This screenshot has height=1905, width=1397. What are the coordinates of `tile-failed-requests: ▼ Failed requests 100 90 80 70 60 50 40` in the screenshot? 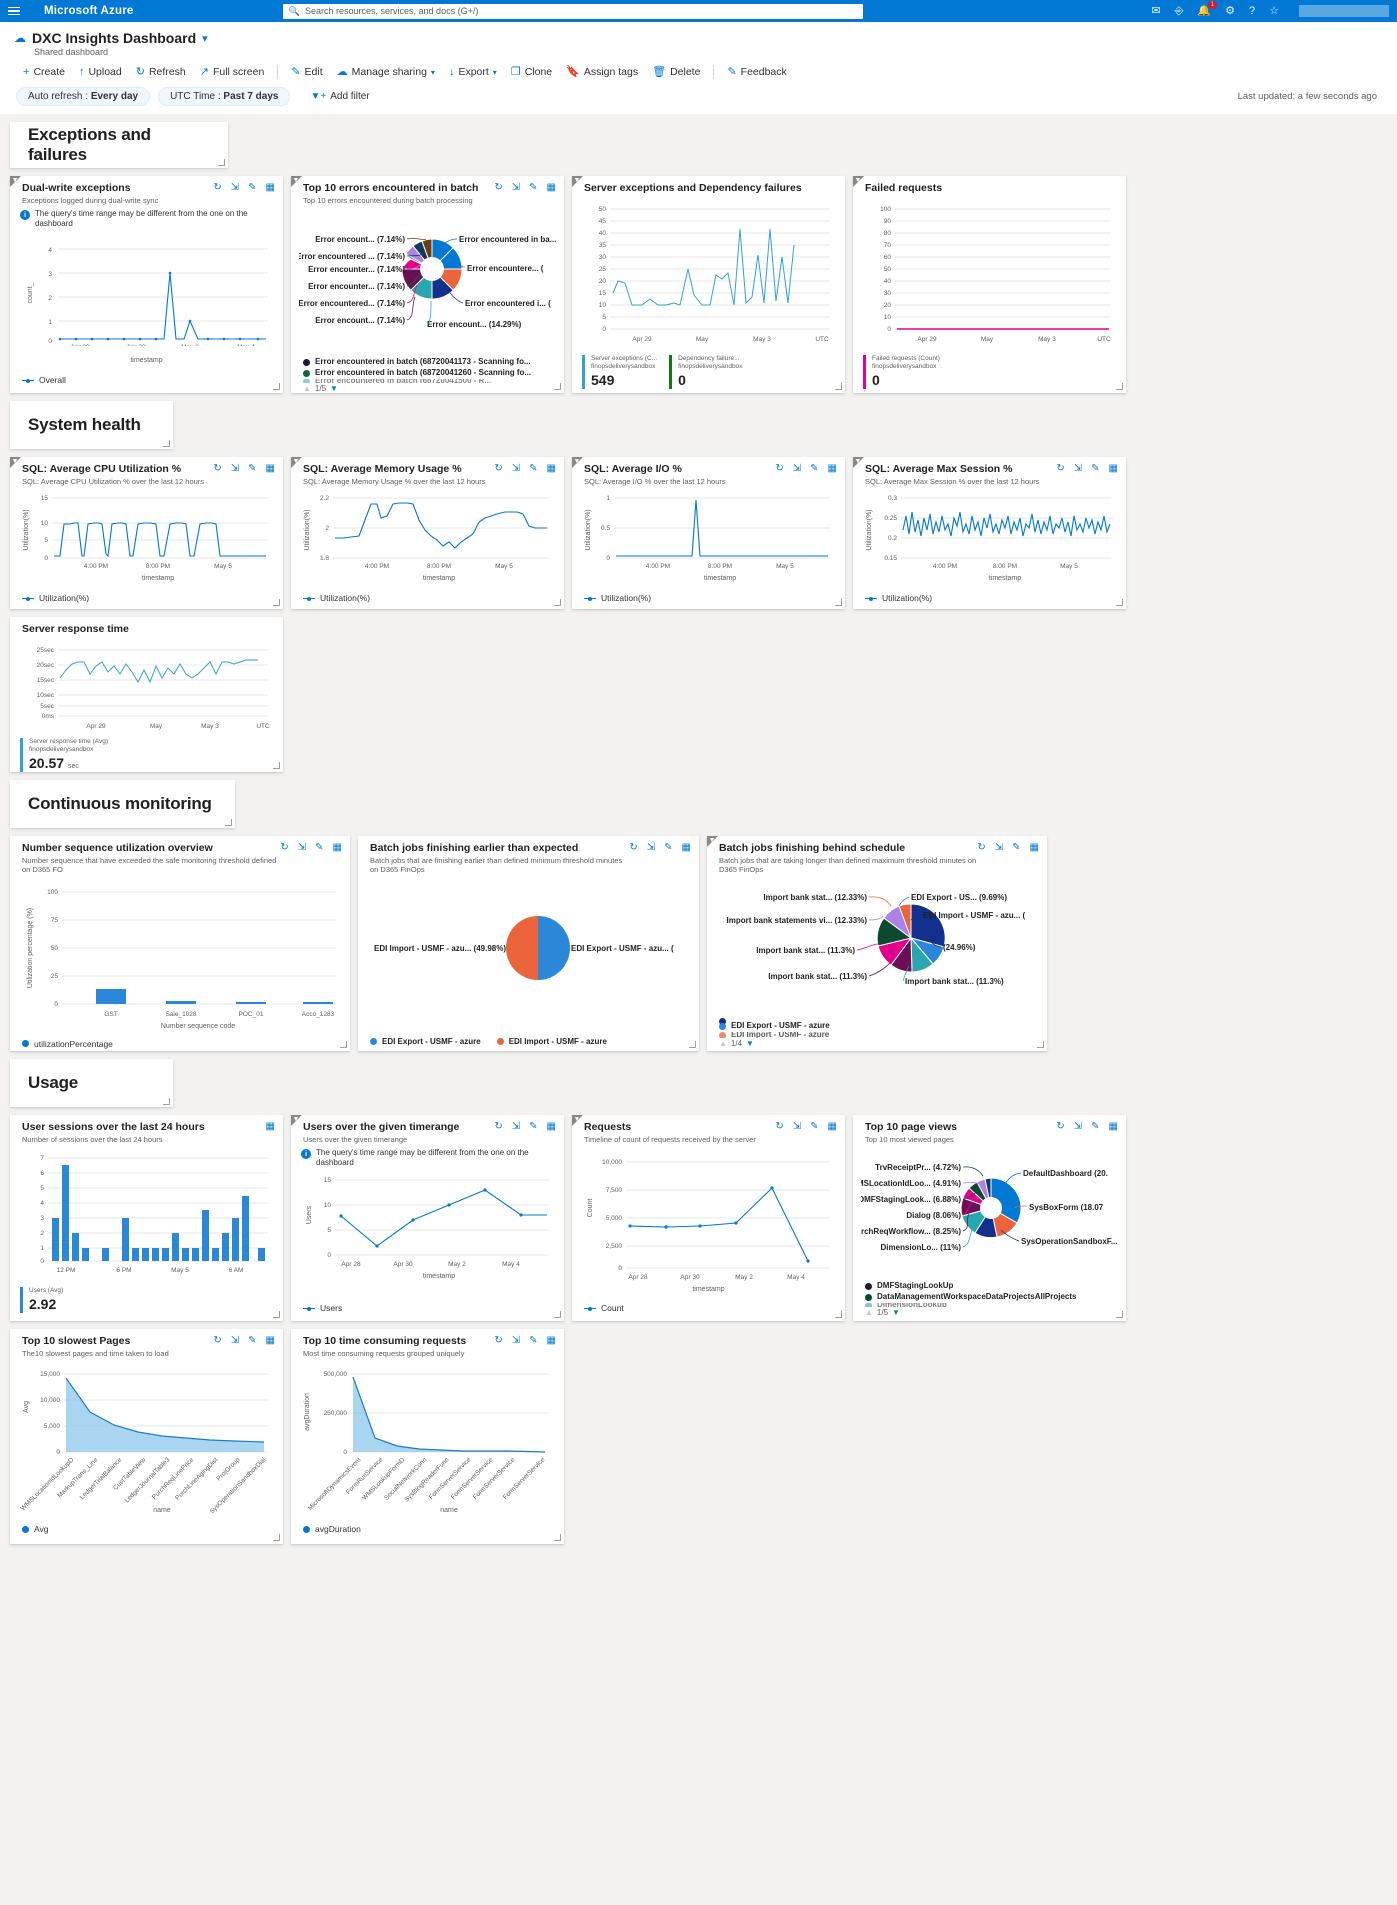 It's located at (989, 284).